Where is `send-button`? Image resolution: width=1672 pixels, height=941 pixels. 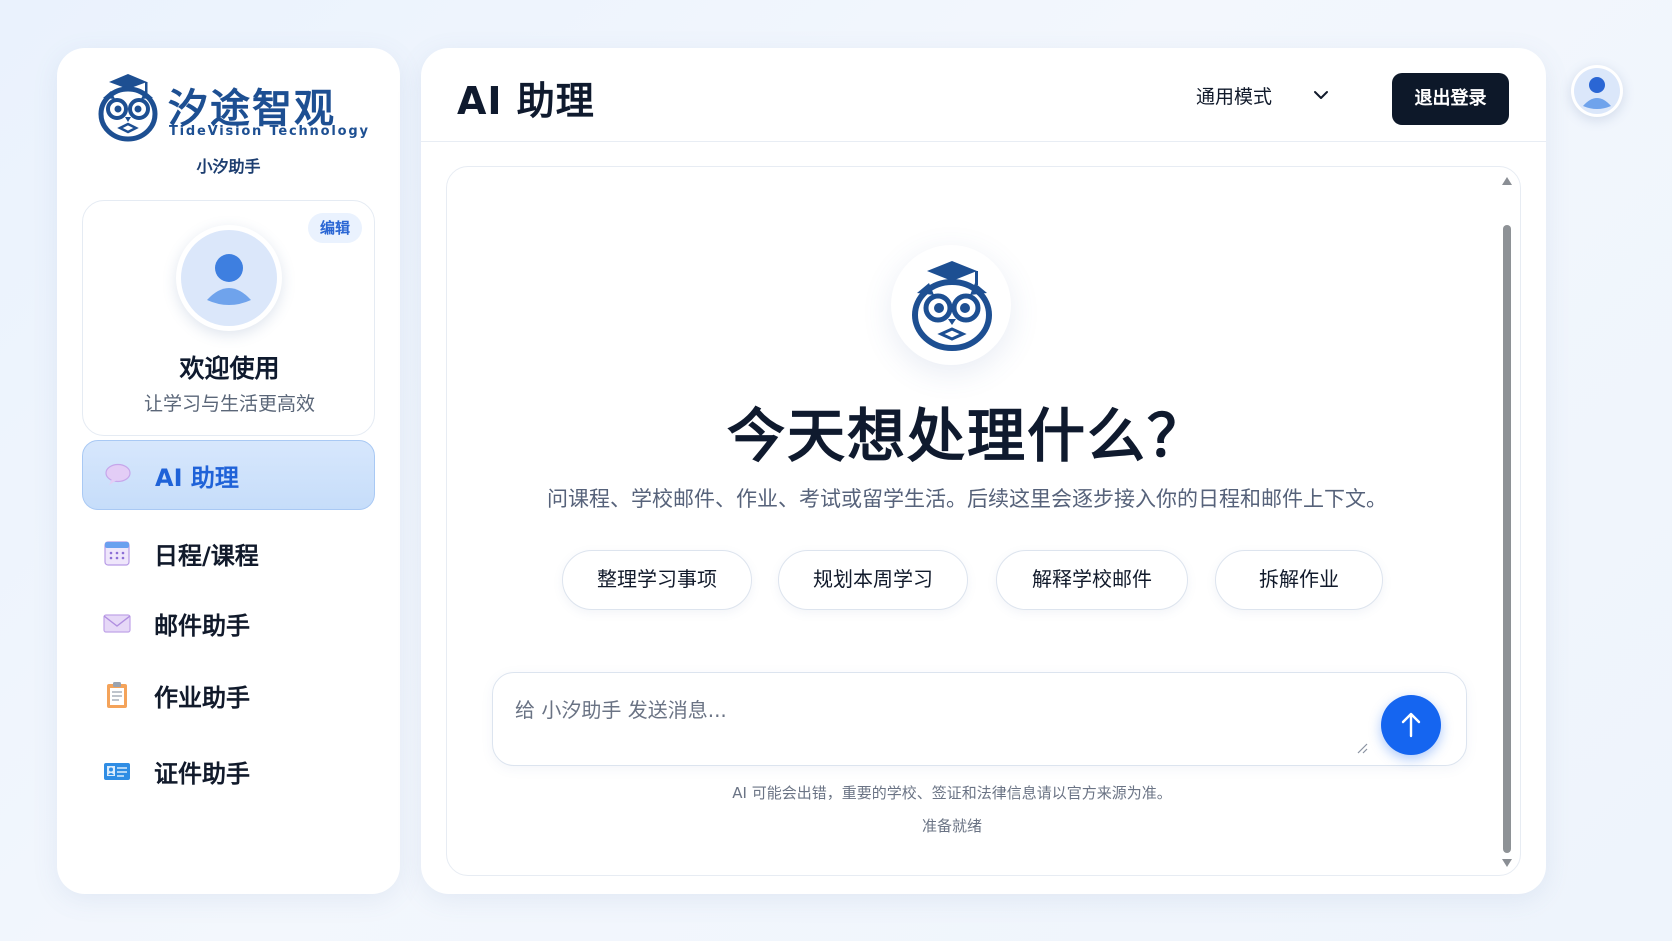 send-button is located at coordinates (1411, 725).